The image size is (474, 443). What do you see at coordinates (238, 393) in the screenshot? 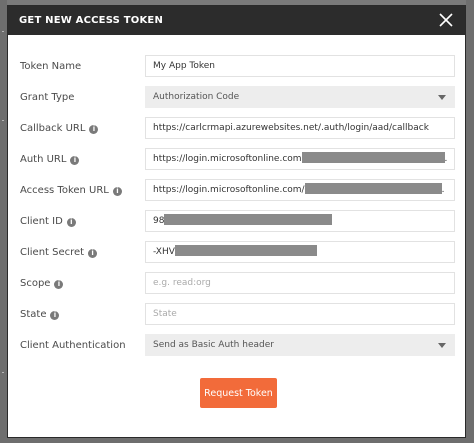
I see `request-token-button: Request Token` at bounding box center [238, 393].